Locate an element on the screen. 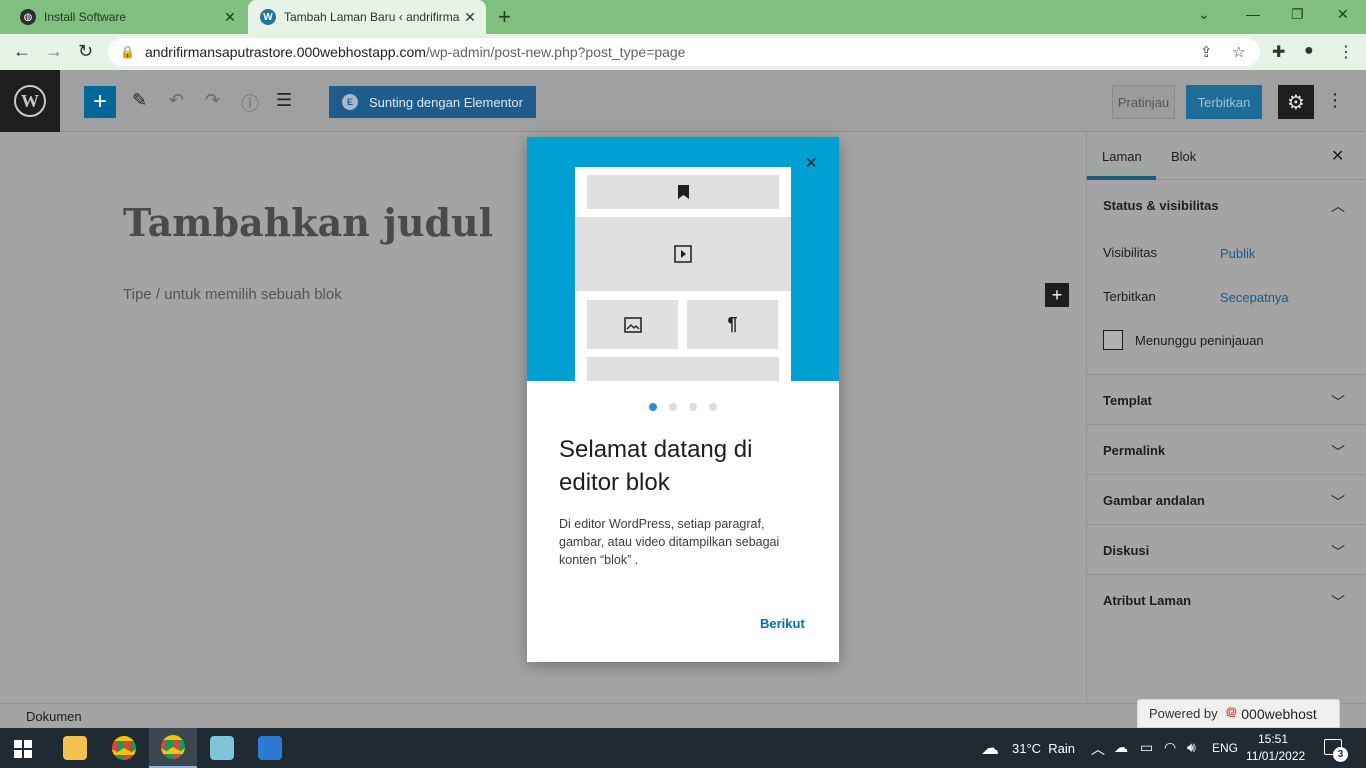 The image size is (1366, 768). pending-review-checkbox is located at coordinates (1113, 340).